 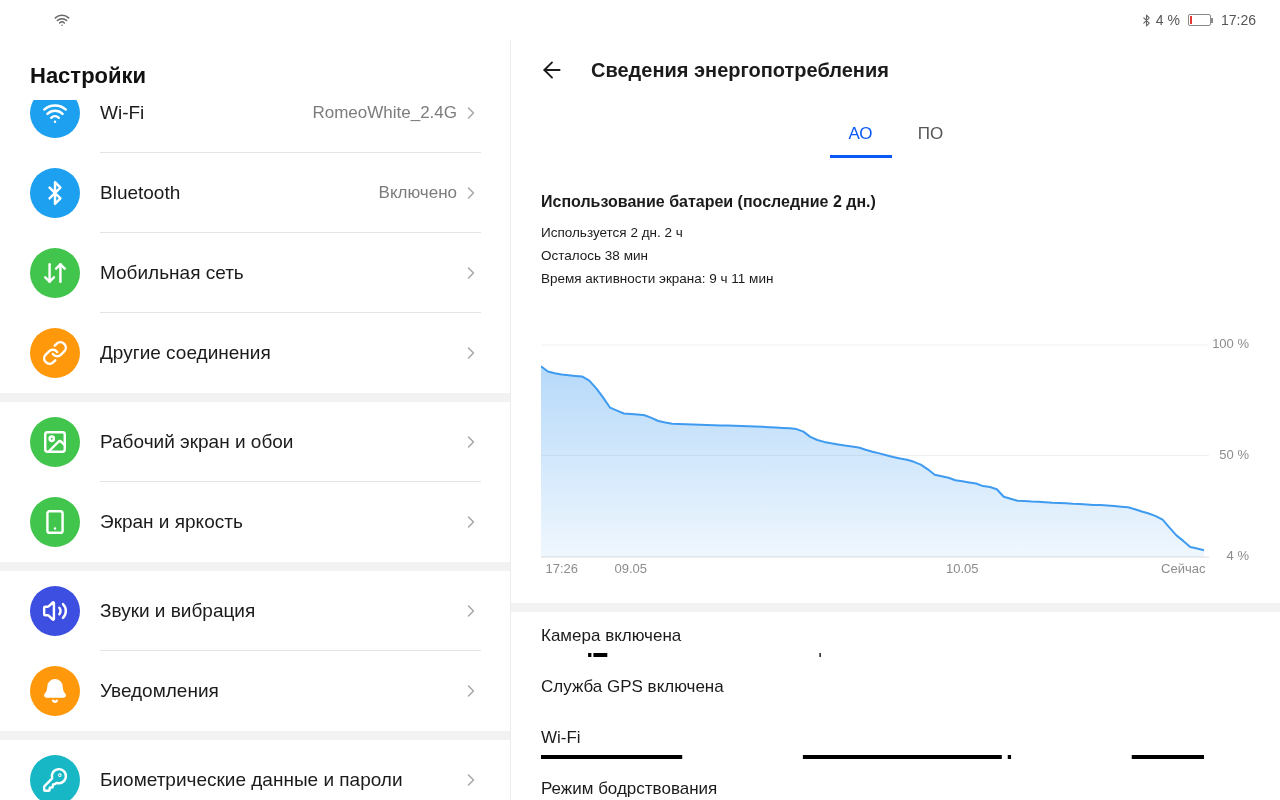 What do you see at coordinates (197, 441) in the screenshot?
I see `settings-item: Рабочий экран и обои` at bounding box center [197, 441].